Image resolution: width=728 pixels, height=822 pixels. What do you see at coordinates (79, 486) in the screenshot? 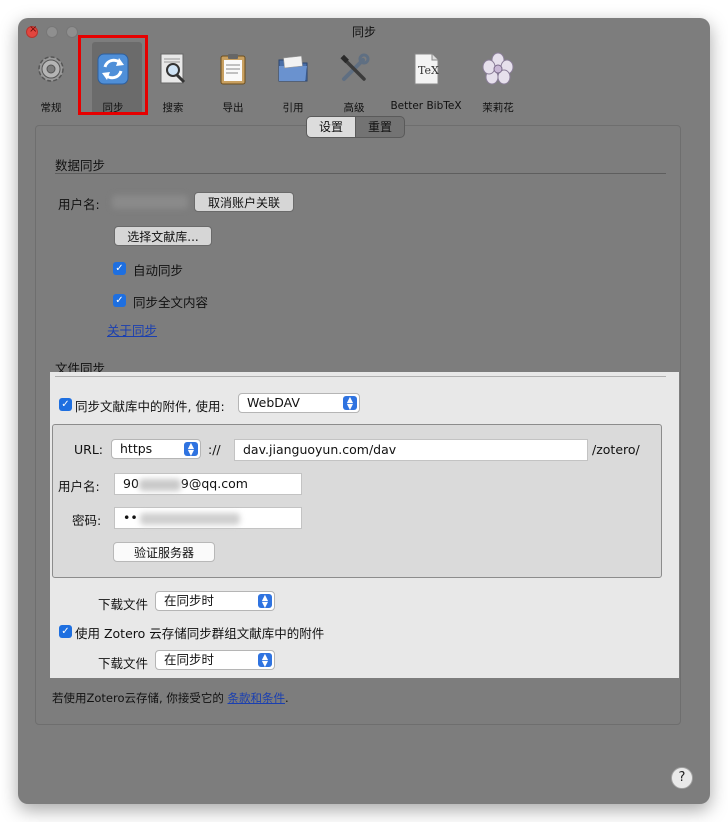
I see `webdav-username-label: 用户名:` at bounding box center [79, 486].